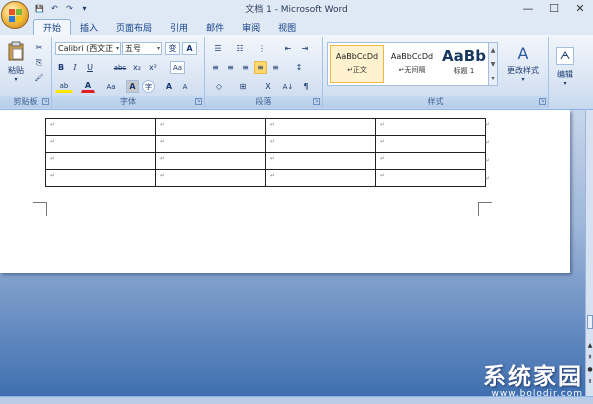 The image size is (593, 404). I want to click on style-heading-1: AaBb 标题 1, so click(464, 64).